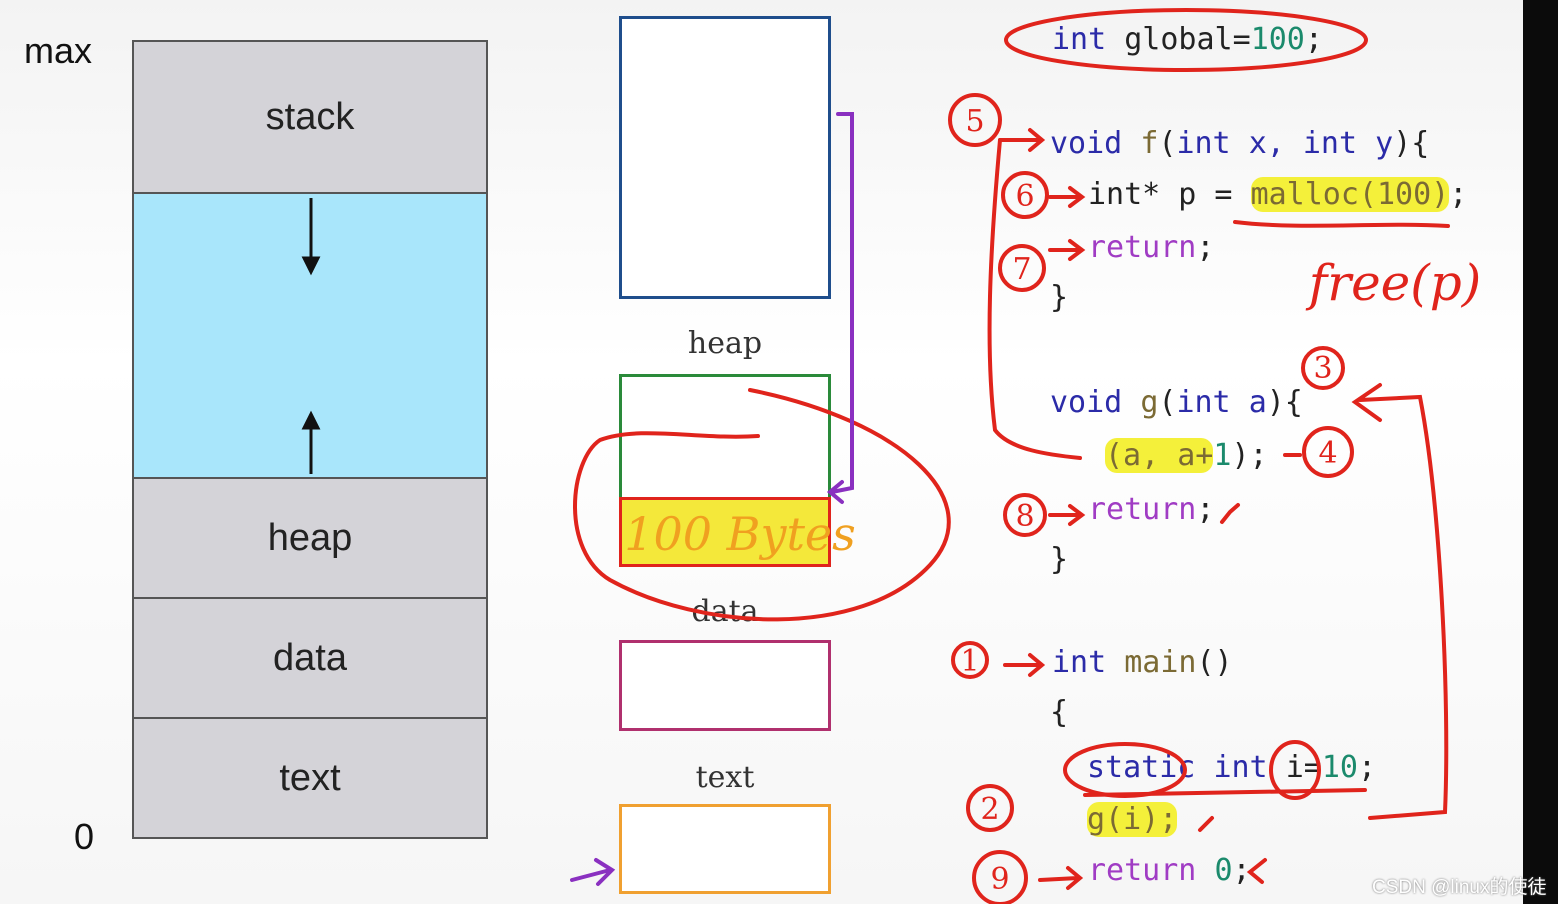  I want to click on watermark: CSDN @linux的使徒, so click(1459, 887).